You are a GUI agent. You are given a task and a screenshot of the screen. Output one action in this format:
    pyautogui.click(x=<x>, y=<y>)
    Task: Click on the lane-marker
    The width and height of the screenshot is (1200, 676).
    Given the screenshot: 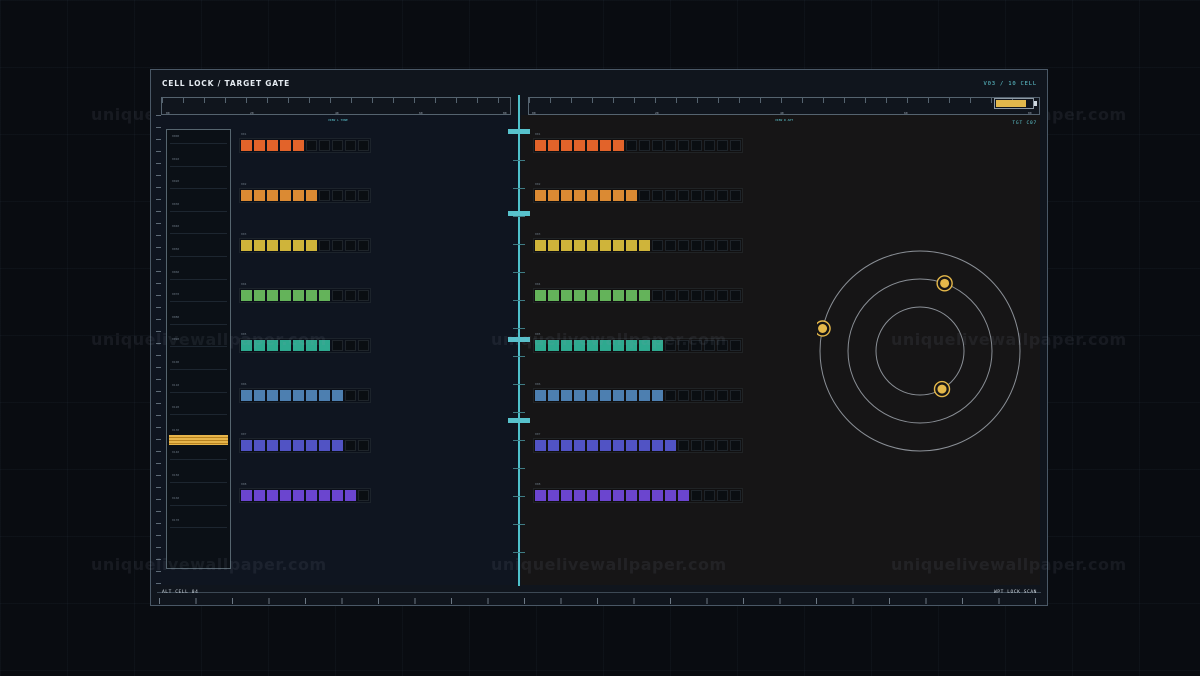 What is the action you would take?
    pyautogui.click(x=198, y=440)
    